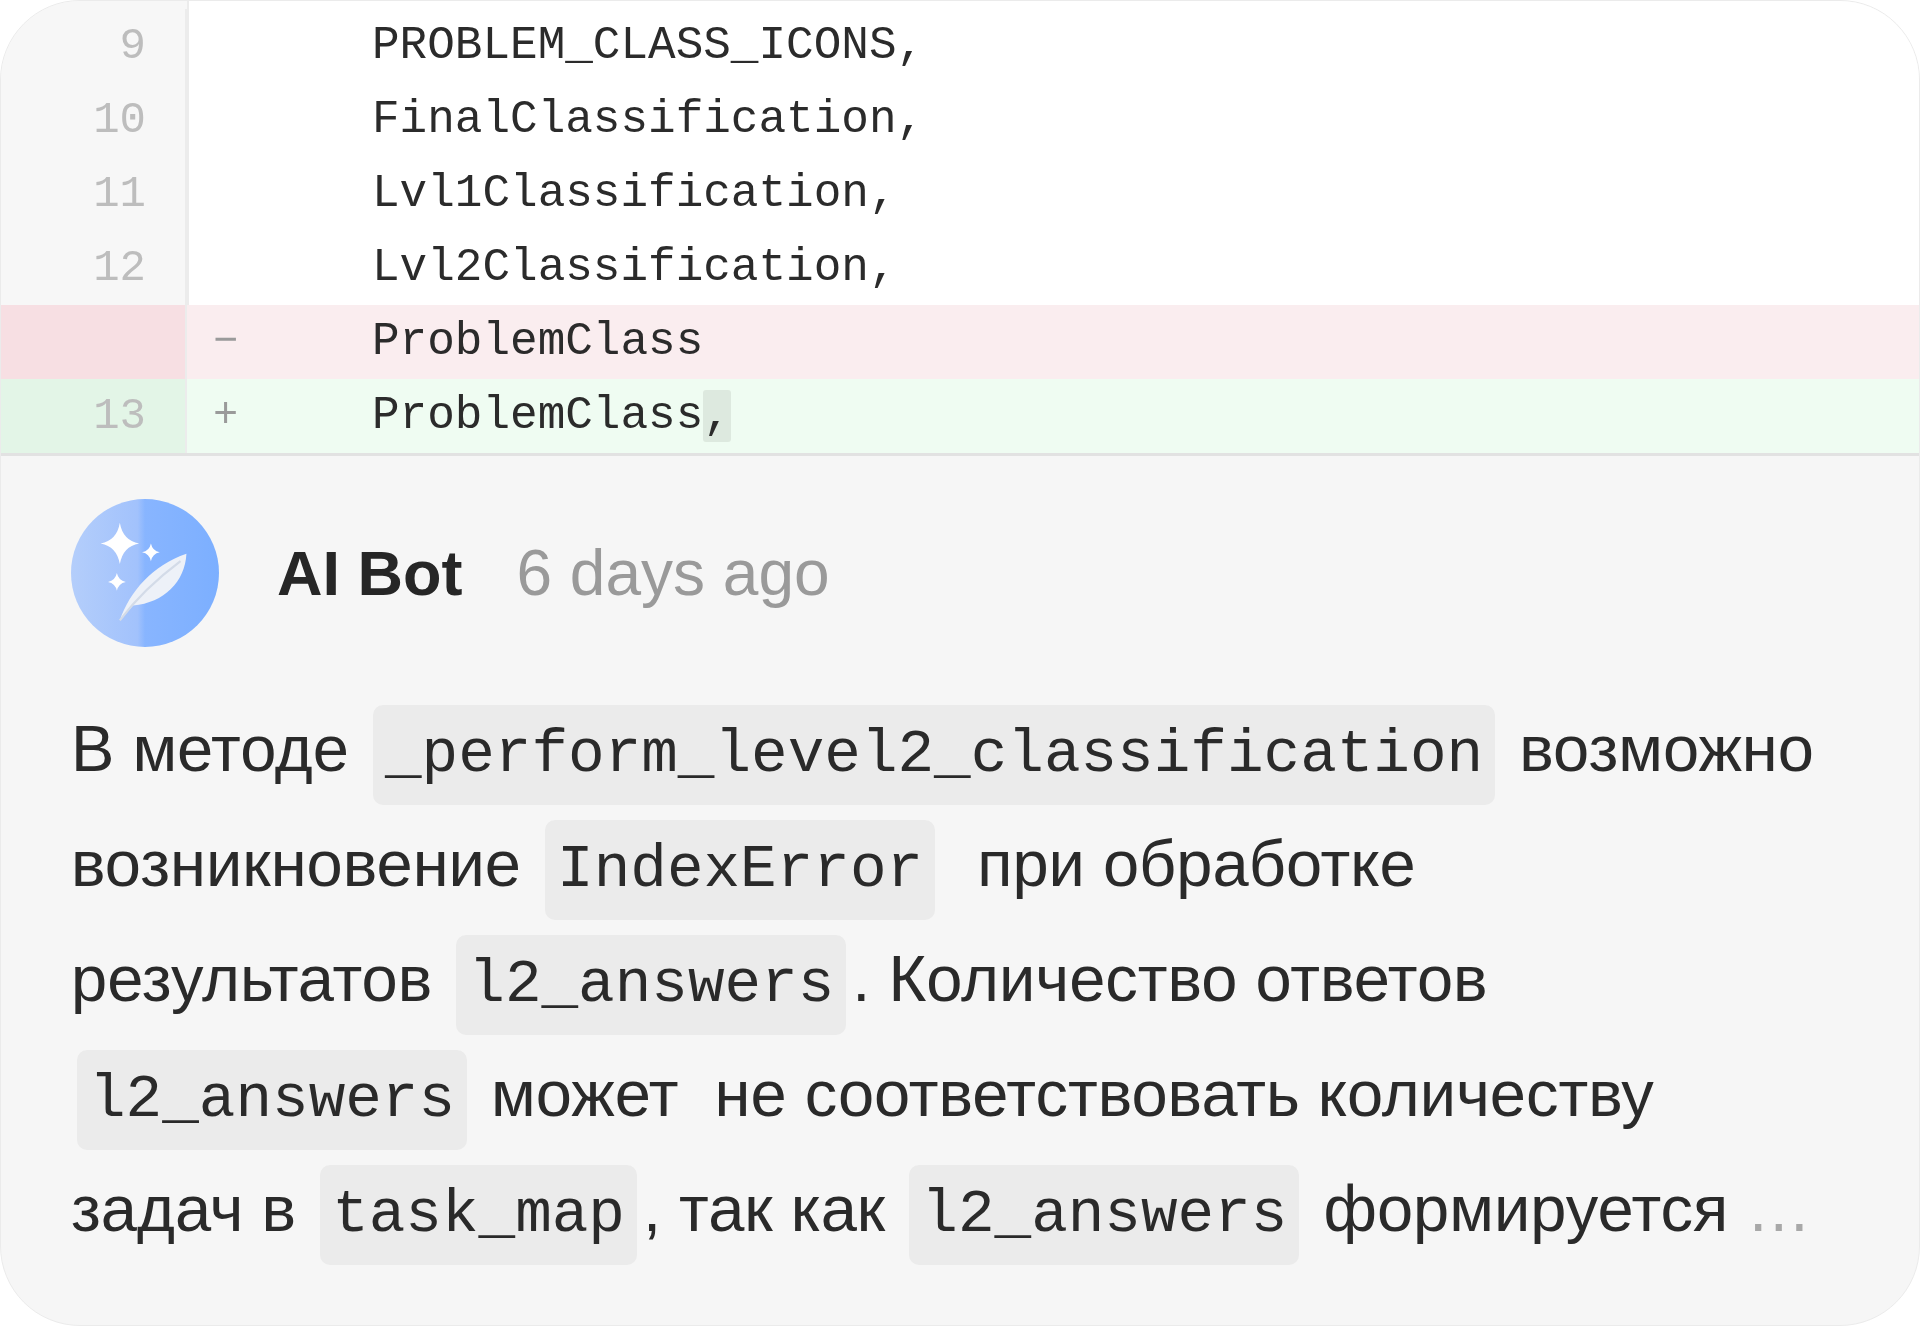  I want to click on diff-marker: −, so click(226, 342).